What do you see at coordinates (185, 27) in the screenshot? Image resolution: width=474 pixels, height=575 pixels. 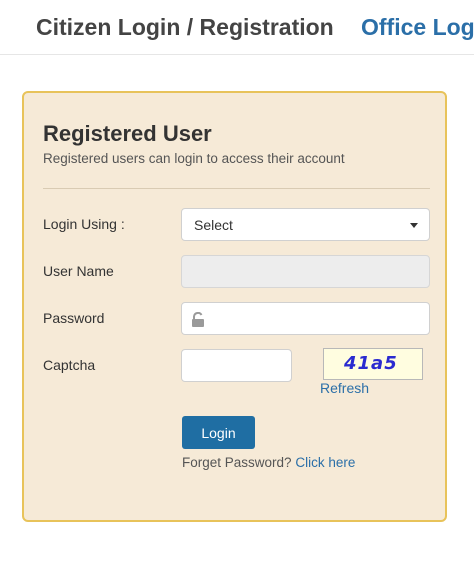 I see `tab-citizen-login: Citizen Login / Registration` at bounding box center [185, 27].